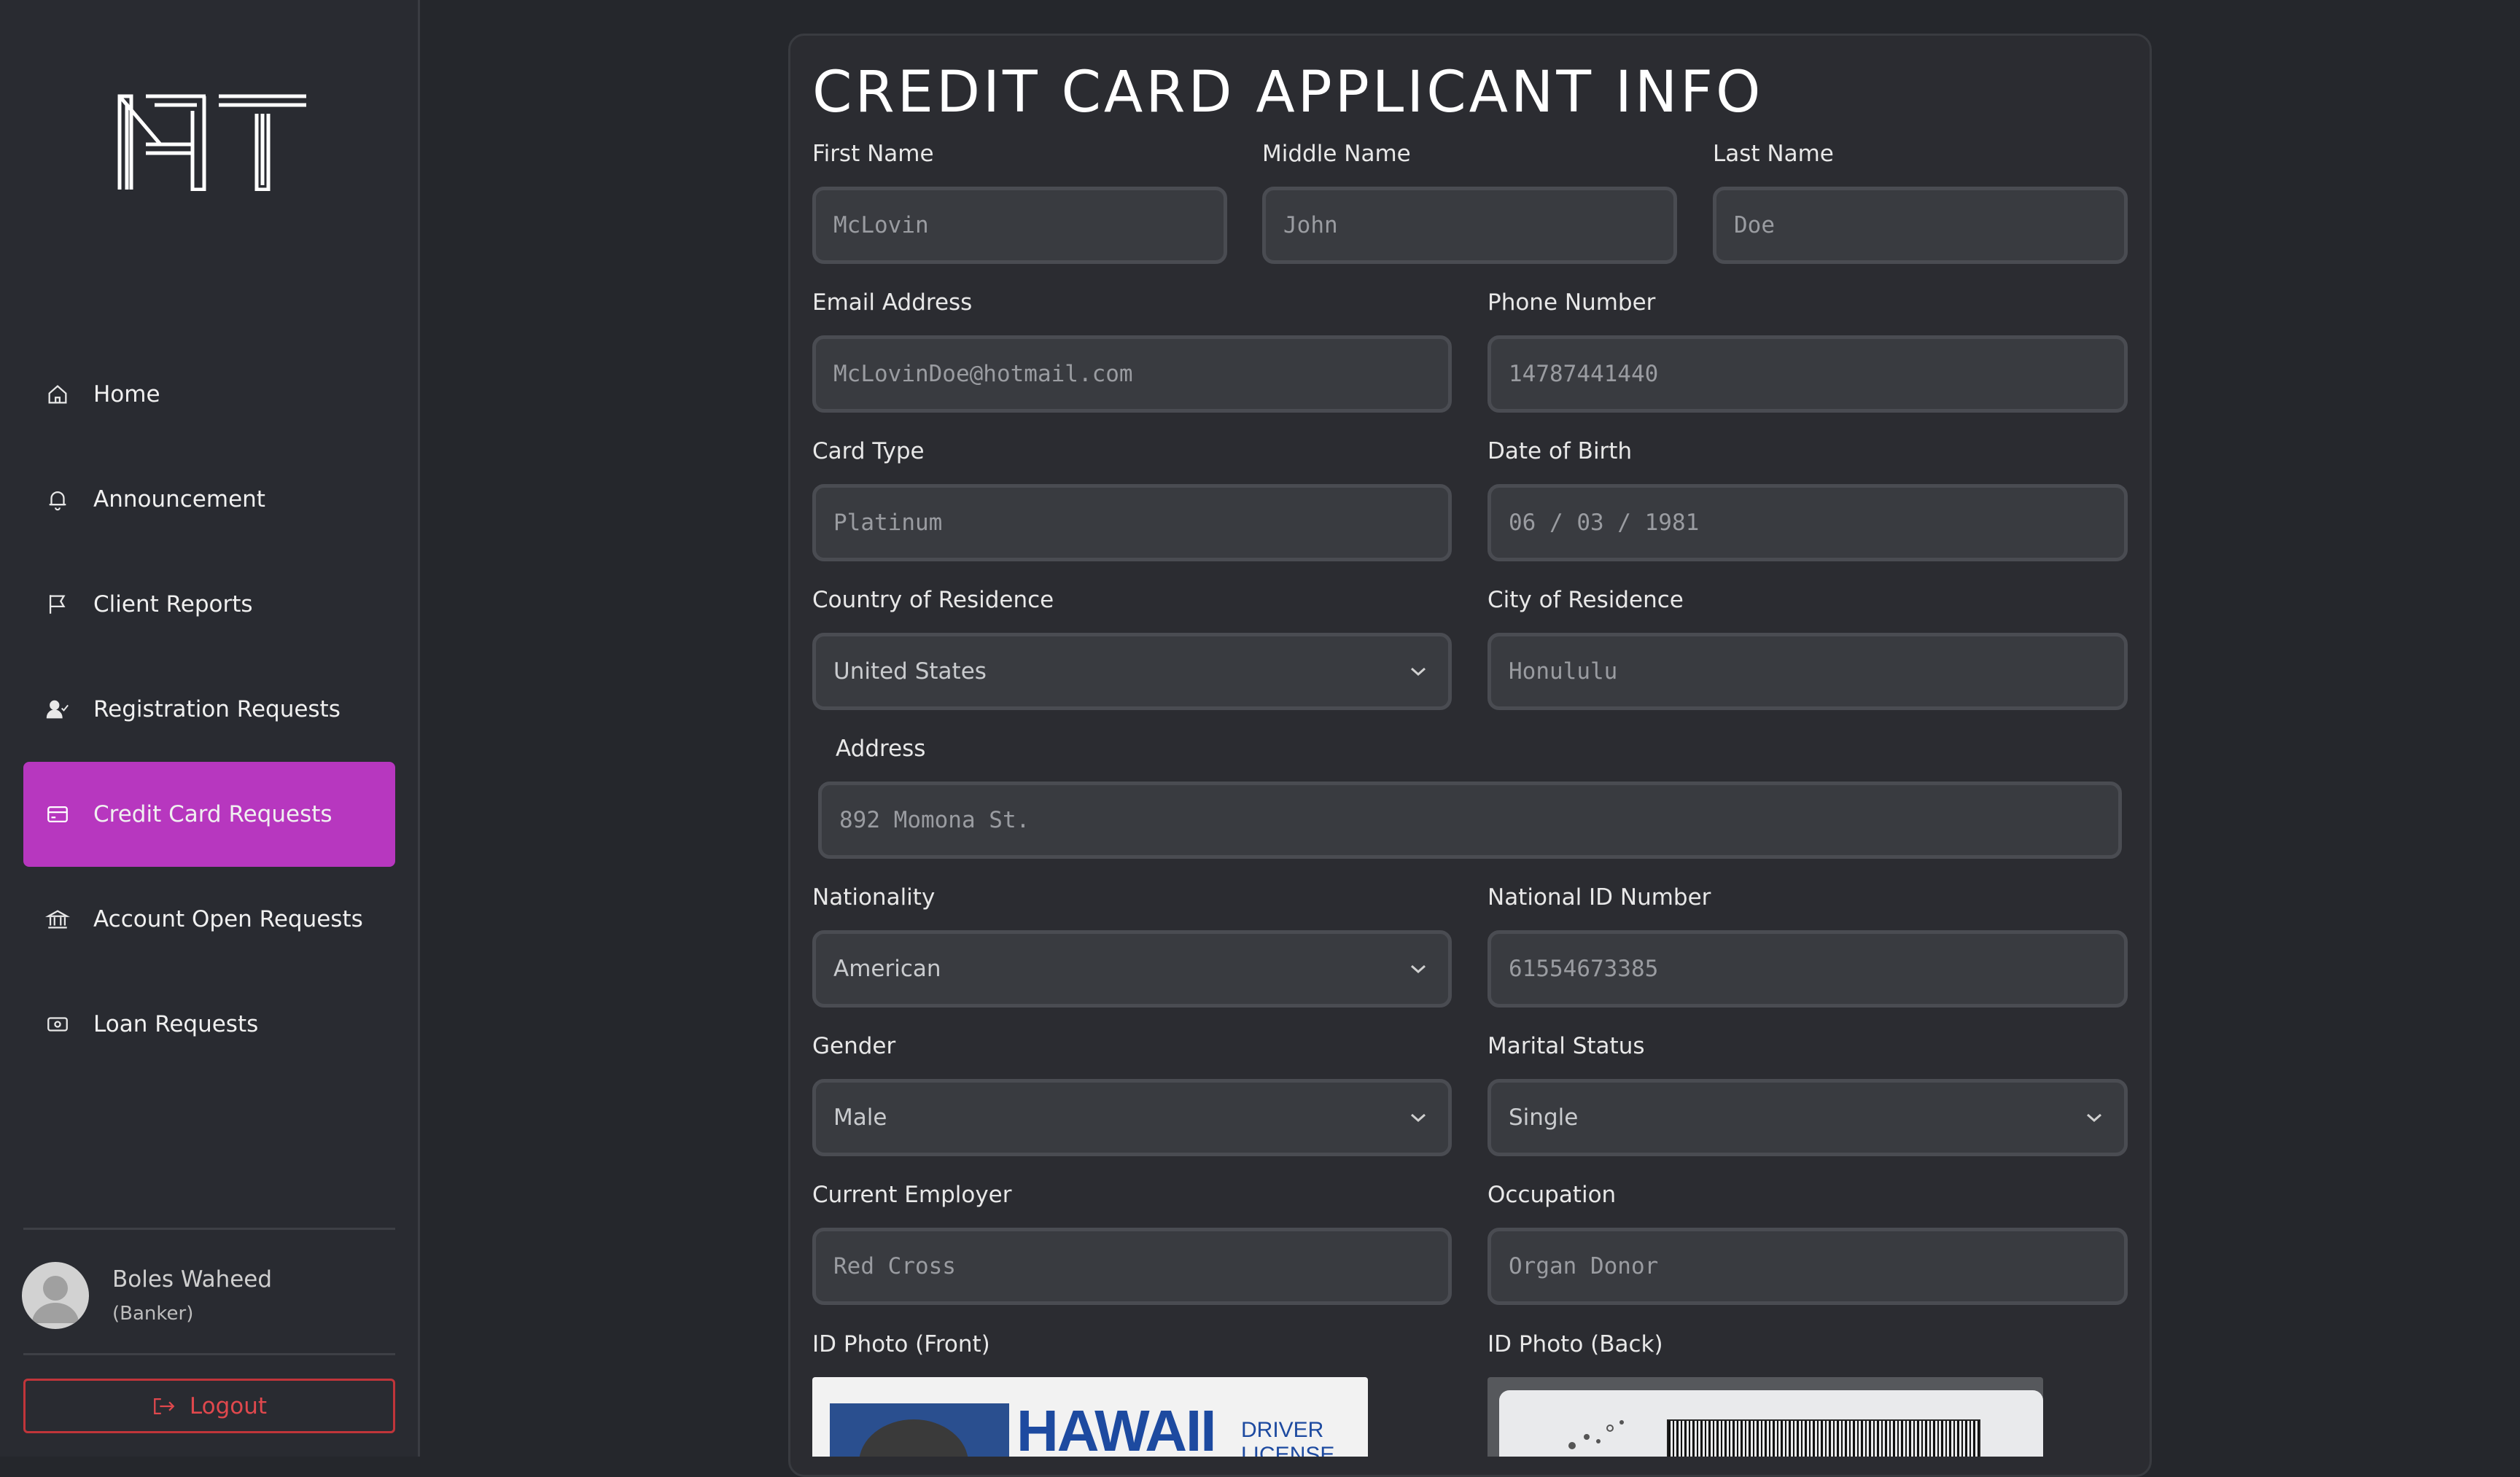  What do you see at coordinates (1808, 374) in the screenshot?
I see `phone-input: 14787441440` at bounding box center [1808, 374].